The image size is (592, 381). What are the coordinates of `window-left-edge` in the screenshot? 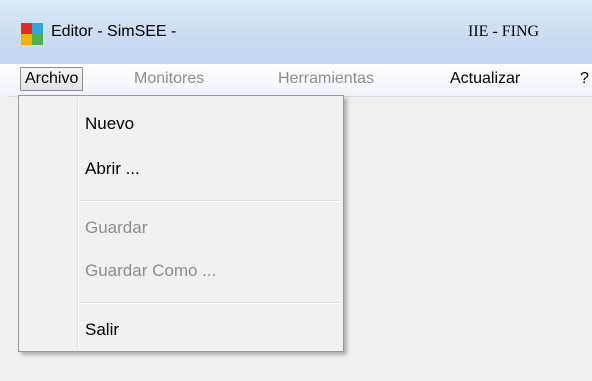 It's located at (4, 238).